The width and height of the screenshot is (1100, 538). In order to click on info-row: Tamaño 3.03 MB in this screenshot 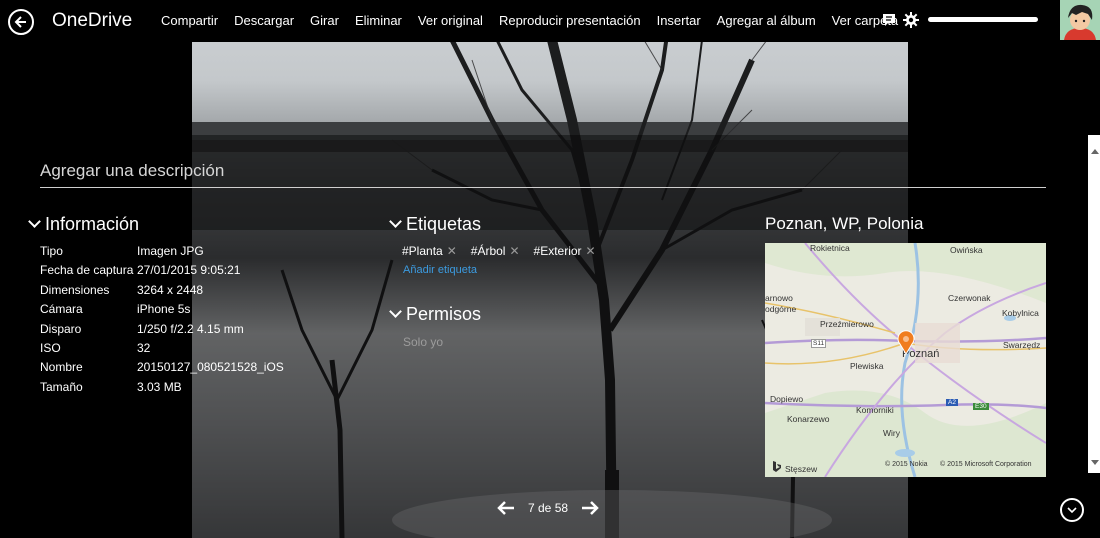, I will do `click(162, 389)`.